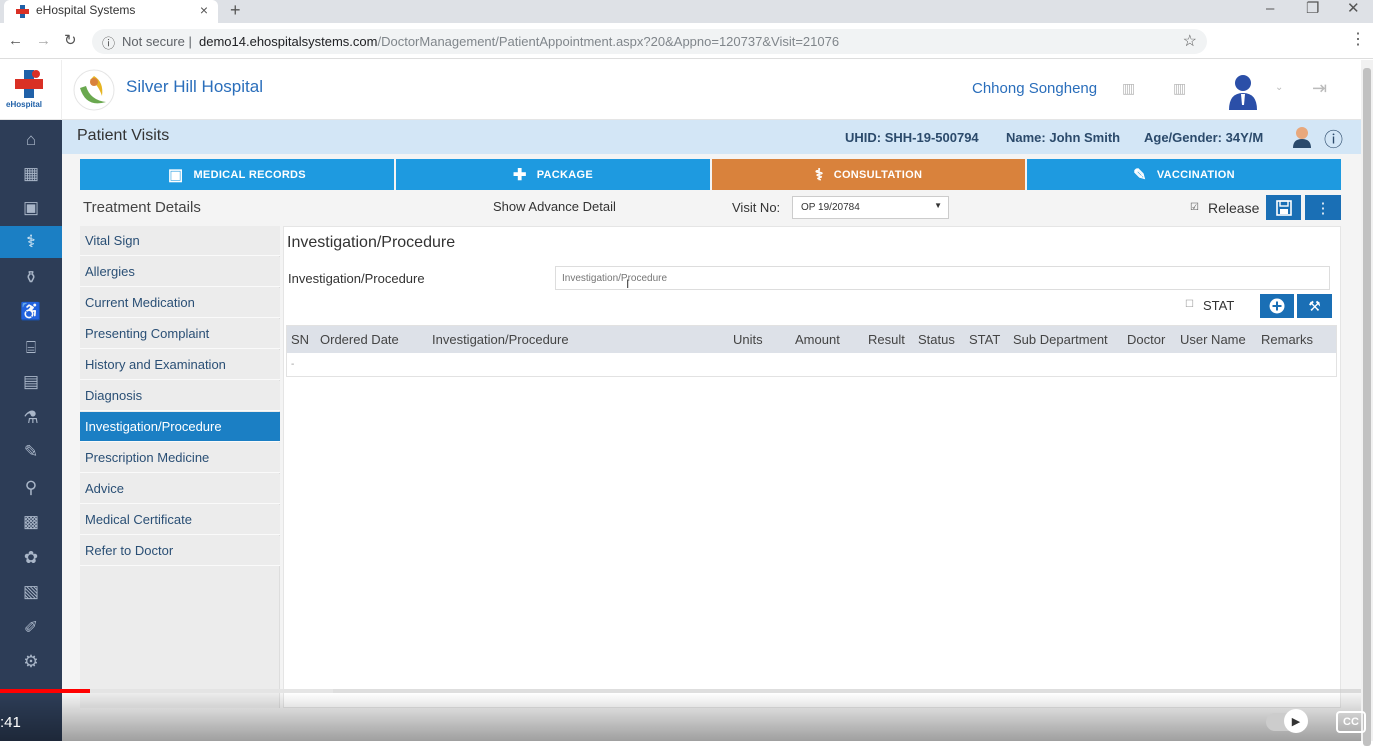 Image resolution: width=1373 pixels, height=746 pixels. What do you see at coordinates (180, 458) in the screenshot?
I see `menu-item-prescription-medicine: Prescription Medicine` at bounding box center [180, 458].